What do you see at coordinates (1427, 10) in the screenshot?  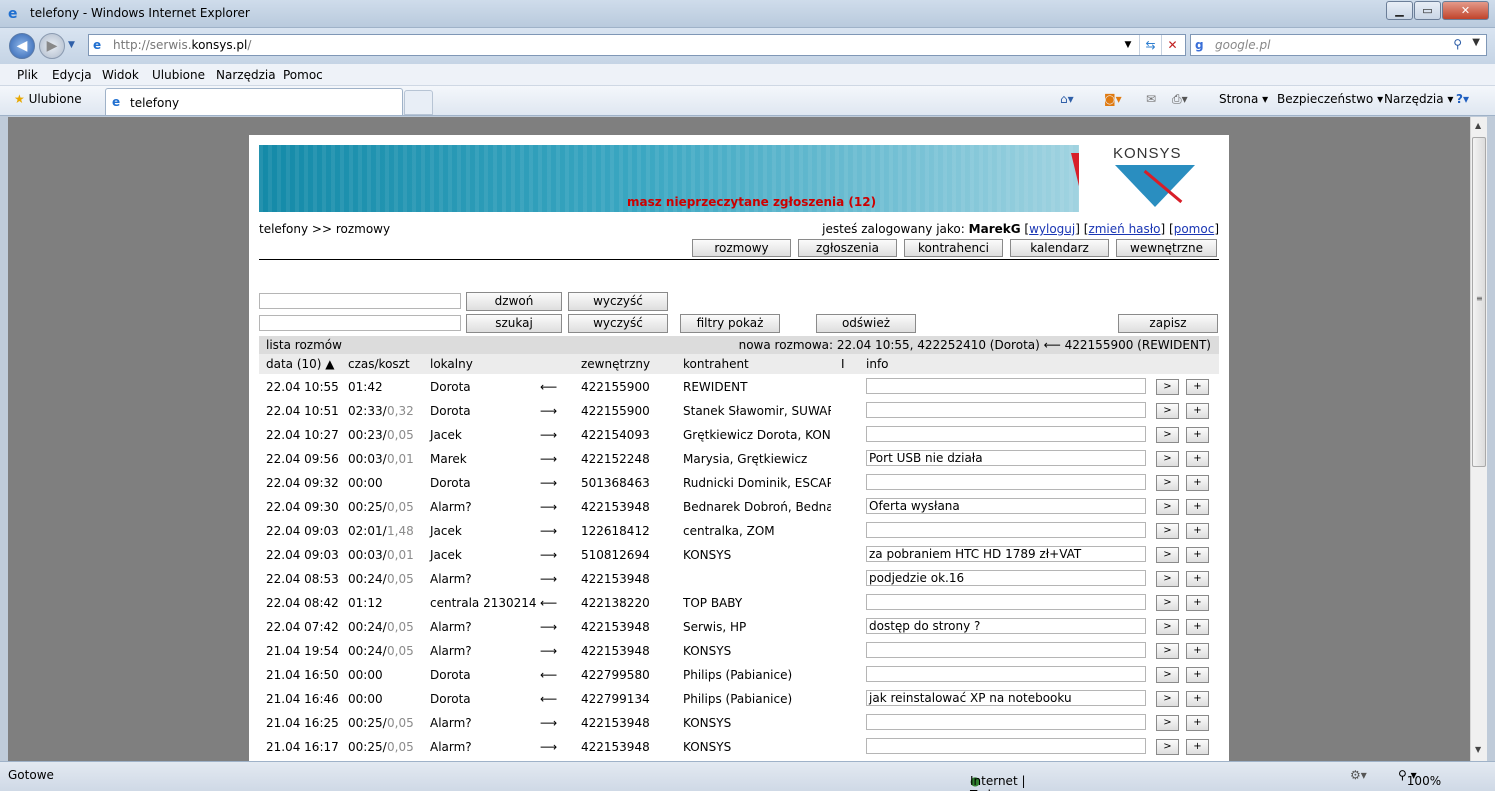 I see `maximize-button: ▭` at bounding box center [1427, 10].